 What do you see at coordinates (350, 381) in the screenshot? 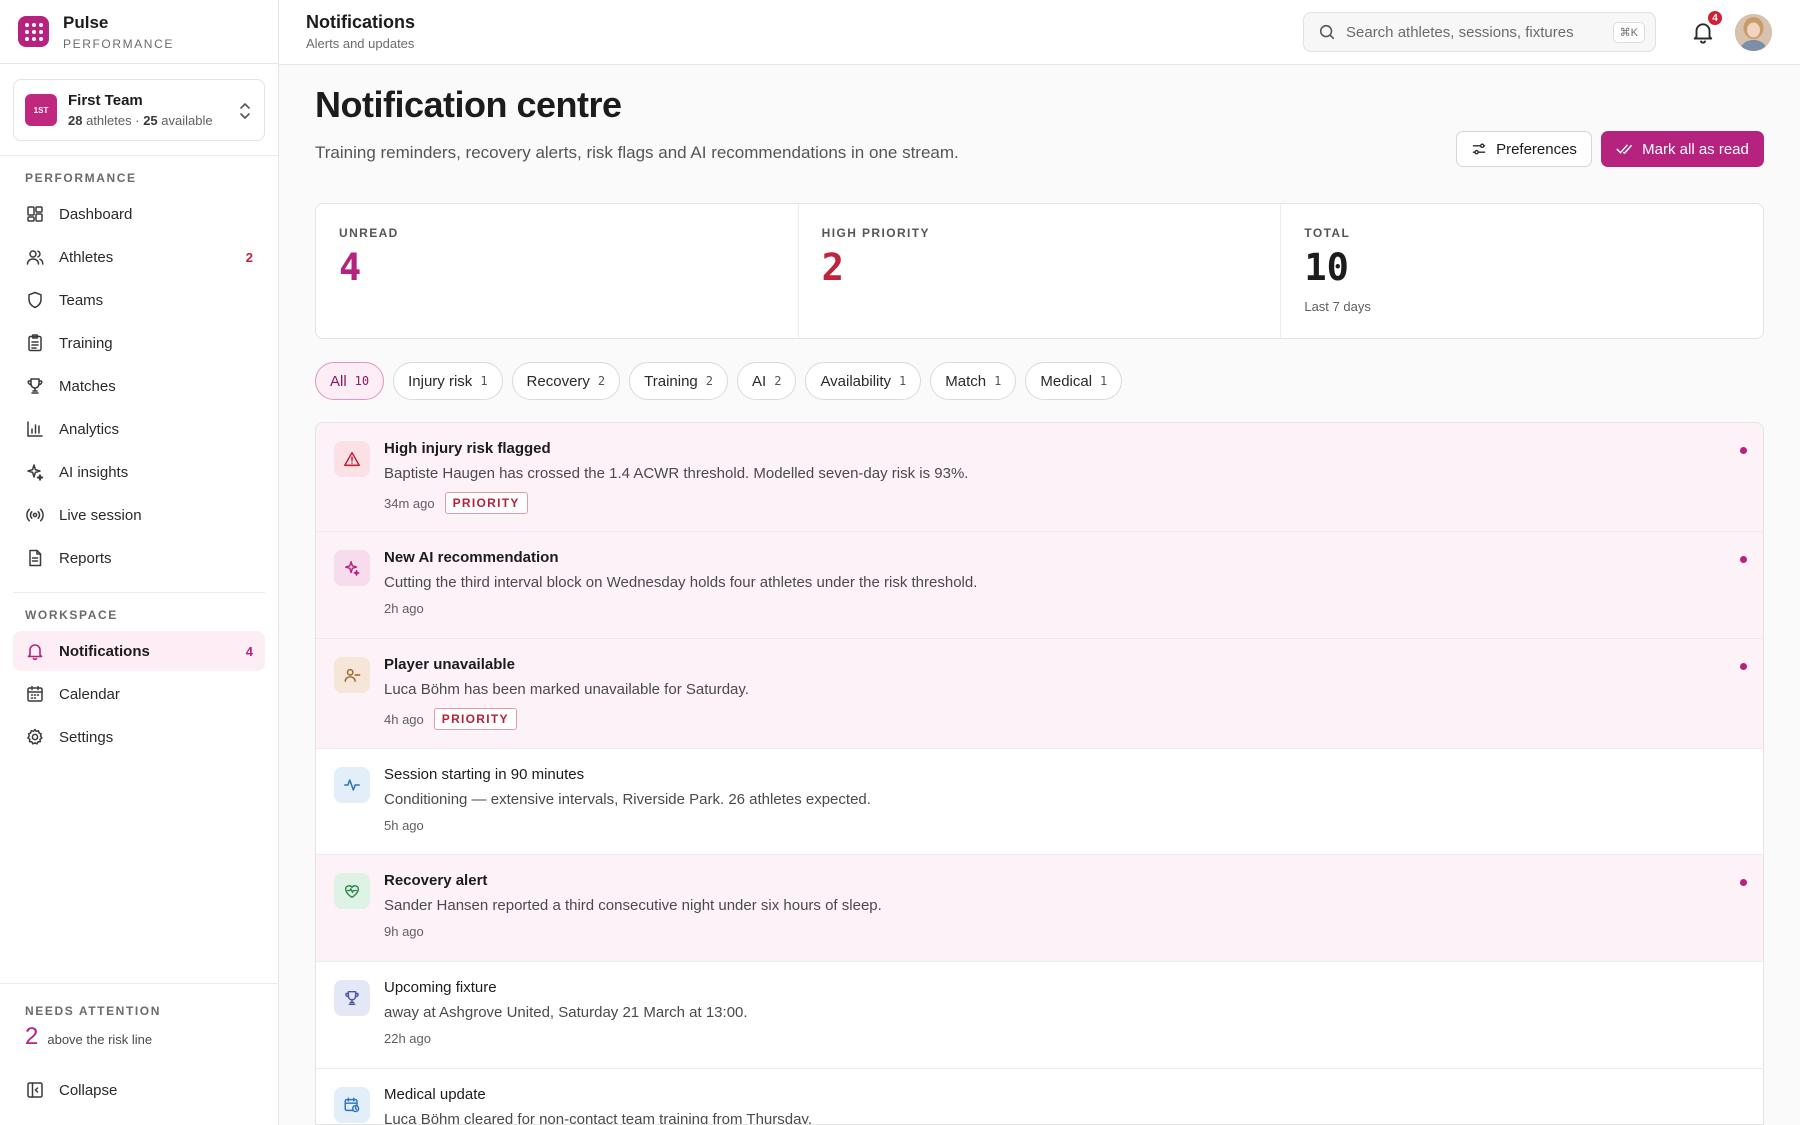
I see `filter-chip-all: All 10` at bounding box center [350, 381].